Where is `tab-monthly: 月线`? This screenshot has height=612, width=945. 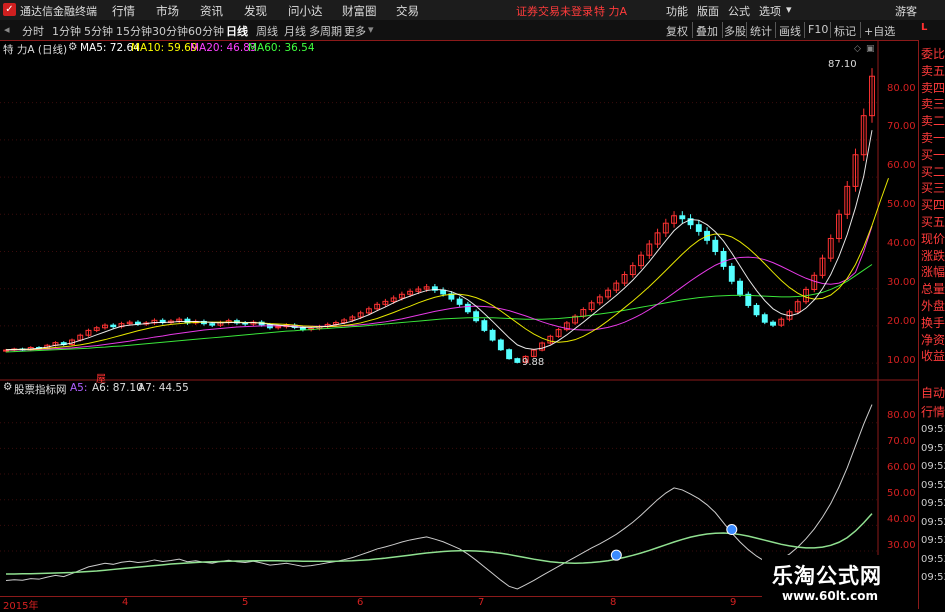 tab-monthly: 月线 is located at coordinates (295, 31).